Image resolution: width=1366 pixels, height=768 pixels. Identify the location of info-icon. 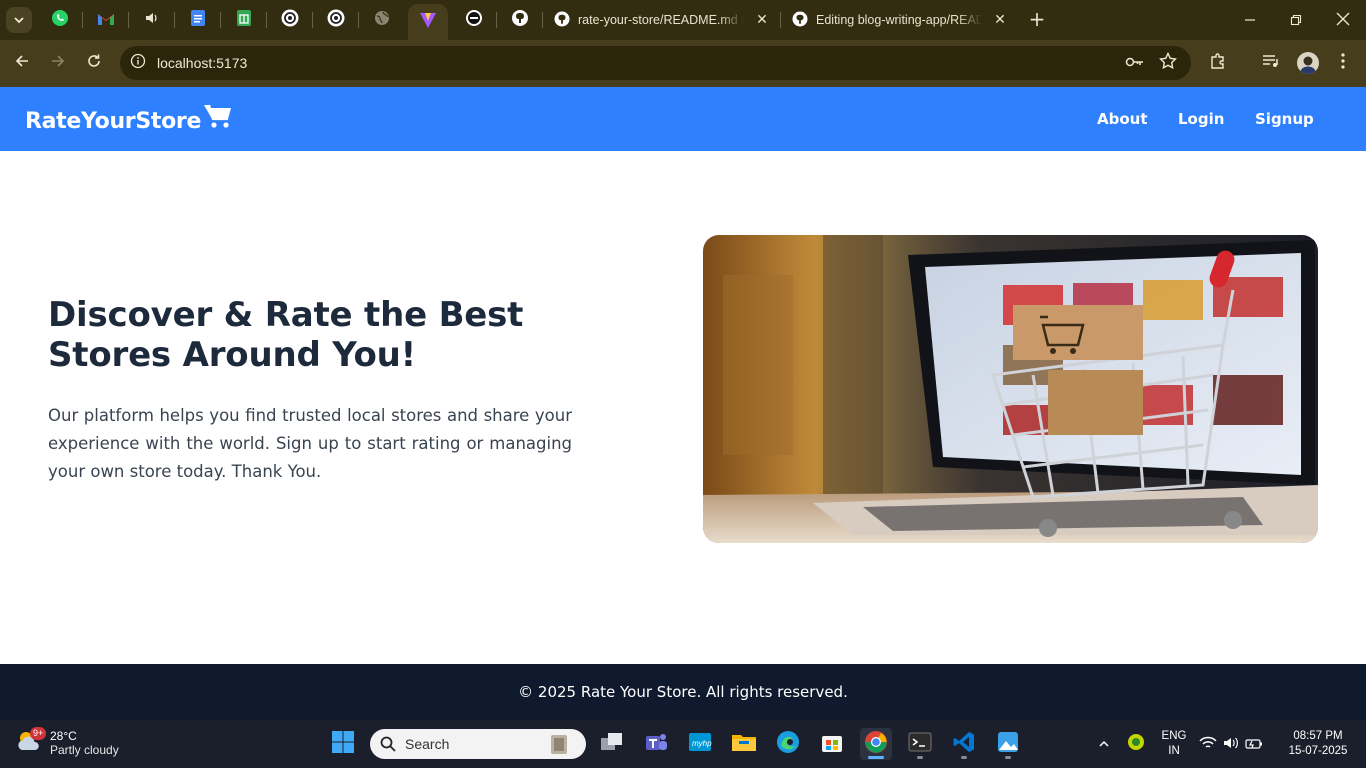
(138, 63).